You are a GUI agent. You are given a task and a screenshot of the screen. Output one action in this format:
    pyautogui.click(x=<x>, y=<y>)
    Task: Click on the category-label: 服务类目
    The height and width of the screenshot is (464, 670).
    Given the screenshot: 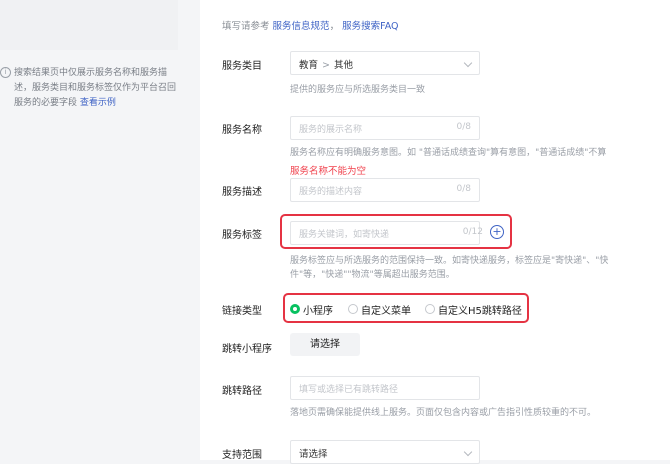 What is the action you would take?
    pyautogui.click(x=242, y=66)
    